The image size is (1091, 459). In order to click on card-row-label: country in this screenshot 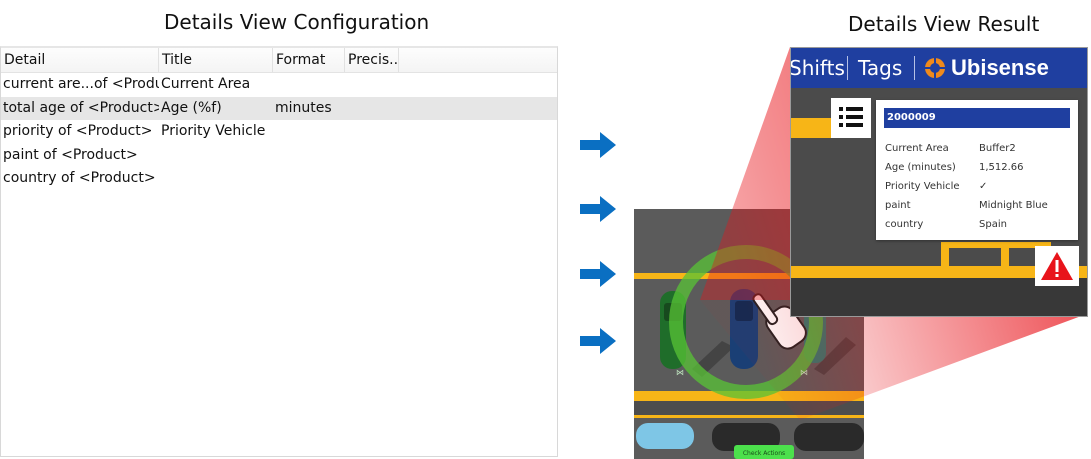, I will do `click(904, 224)`.